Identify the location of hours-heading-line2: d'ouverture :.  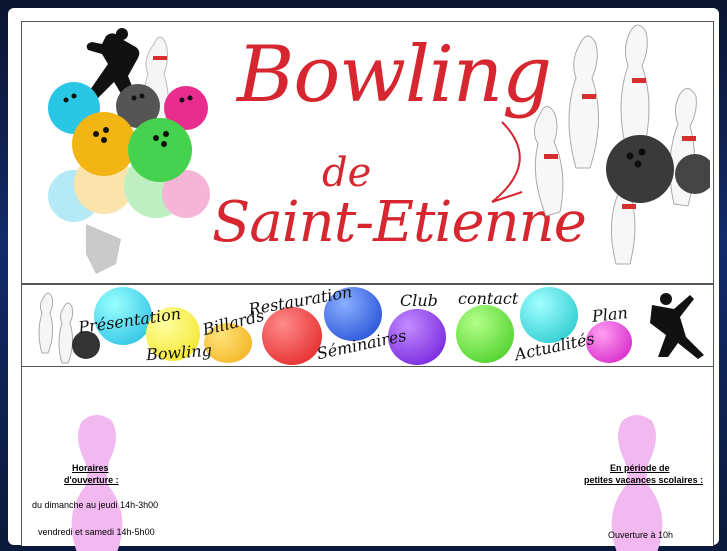
(91, 480).